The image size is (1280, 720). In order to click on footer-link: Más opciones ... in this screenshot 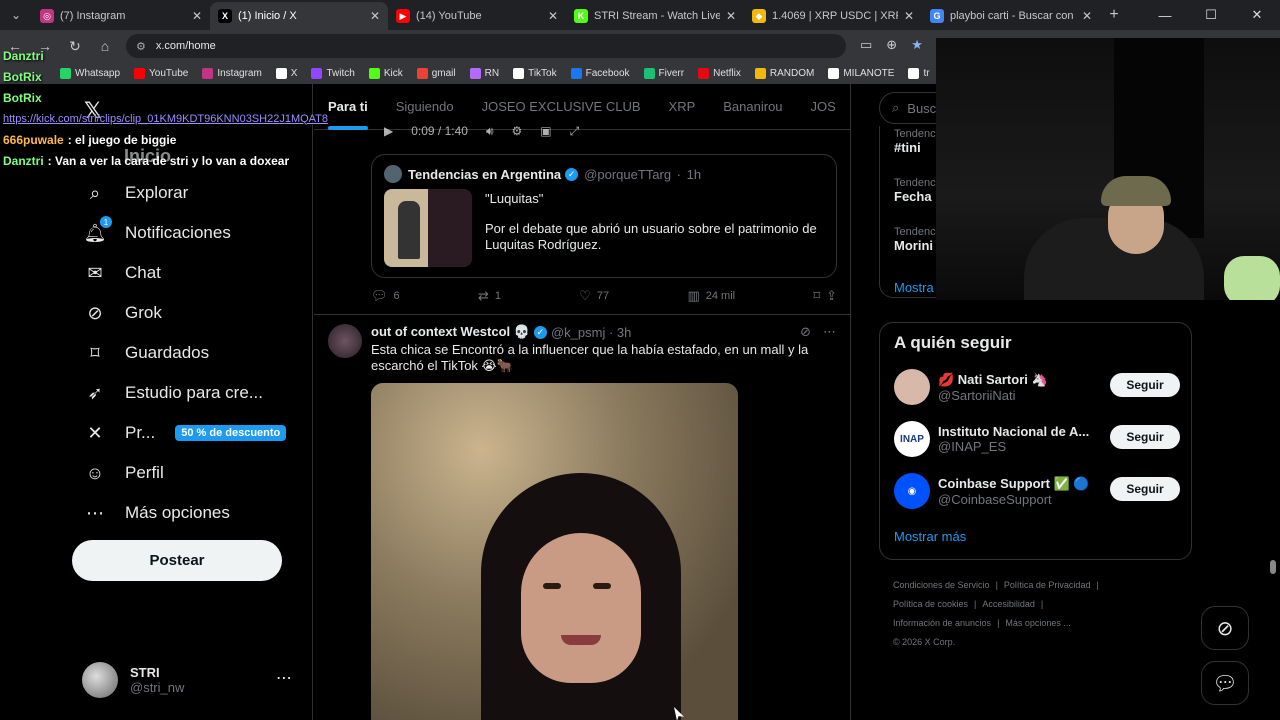, I will do `click(1038, 623)`.